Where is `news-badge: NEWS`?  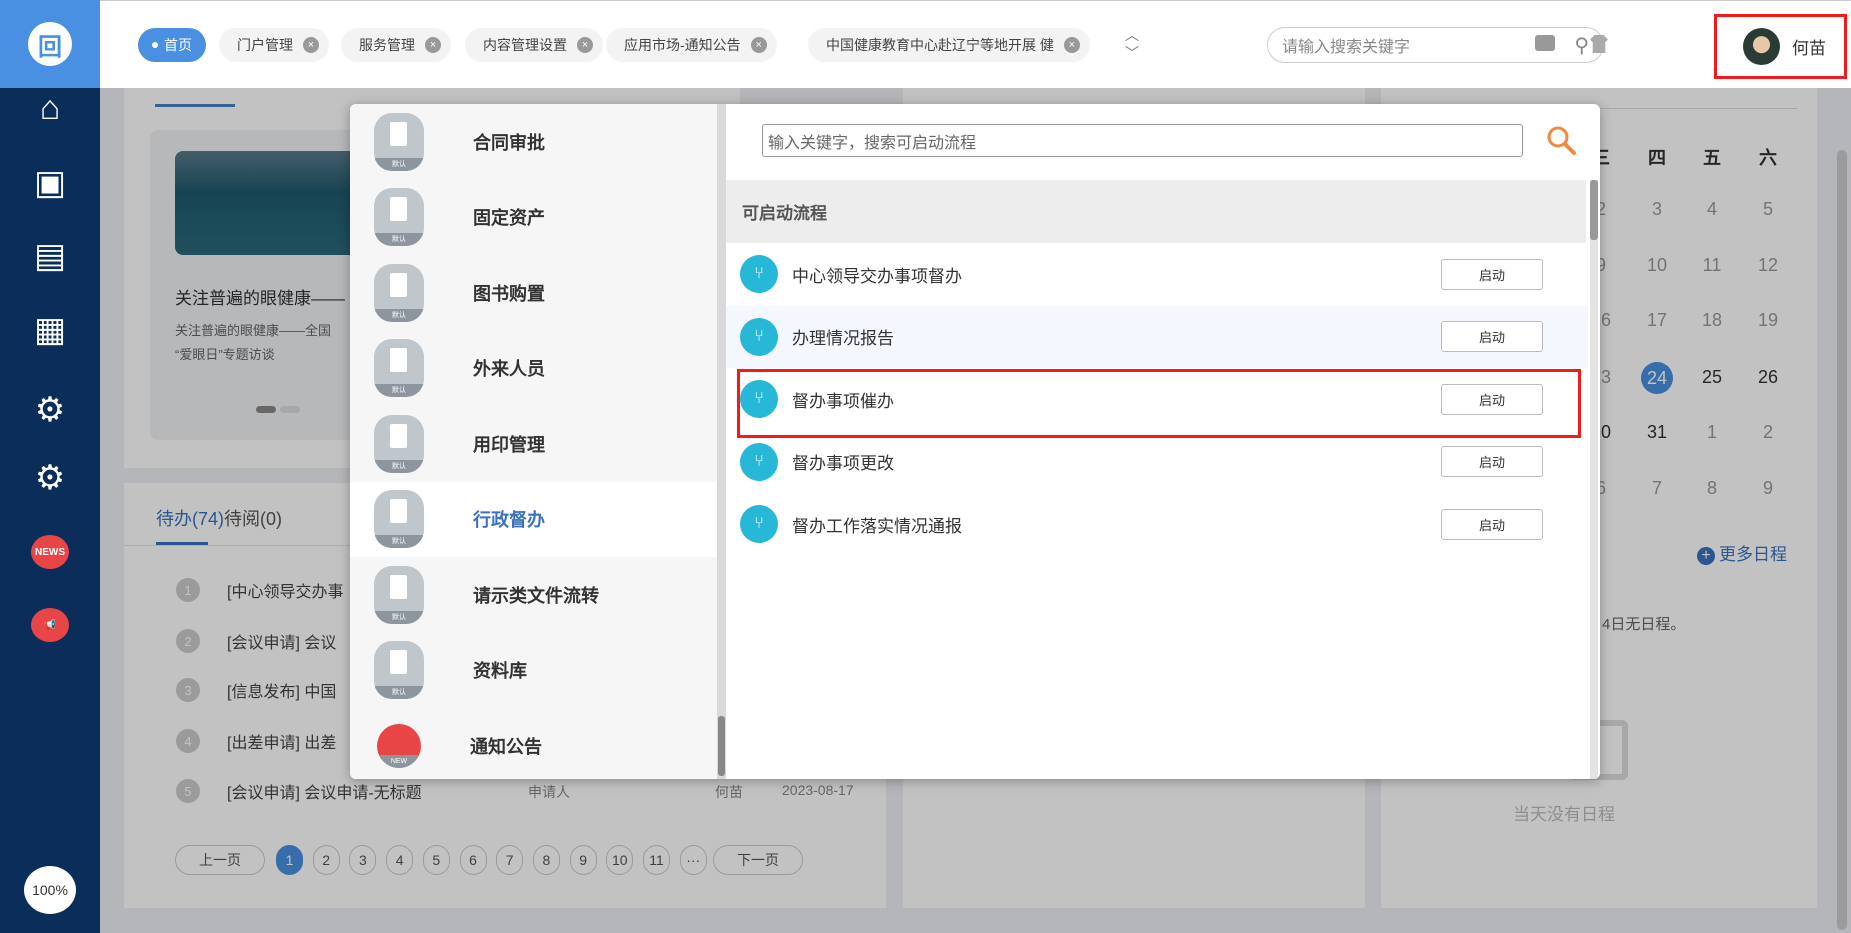
news-badge: NEWS is located at coordinates (50, 552).